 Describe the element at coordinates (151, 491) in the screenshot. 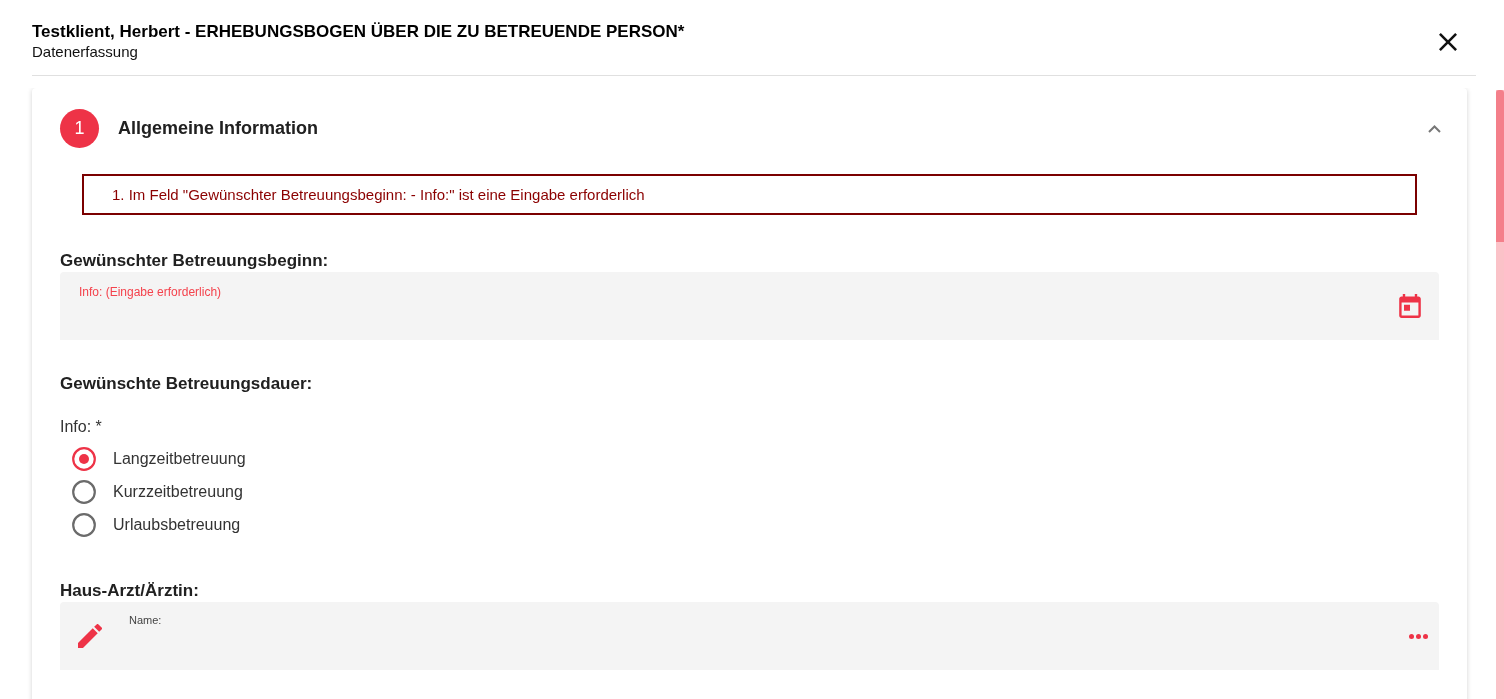

I see `radio-option: Kurzzeitbetreuung` at that location.